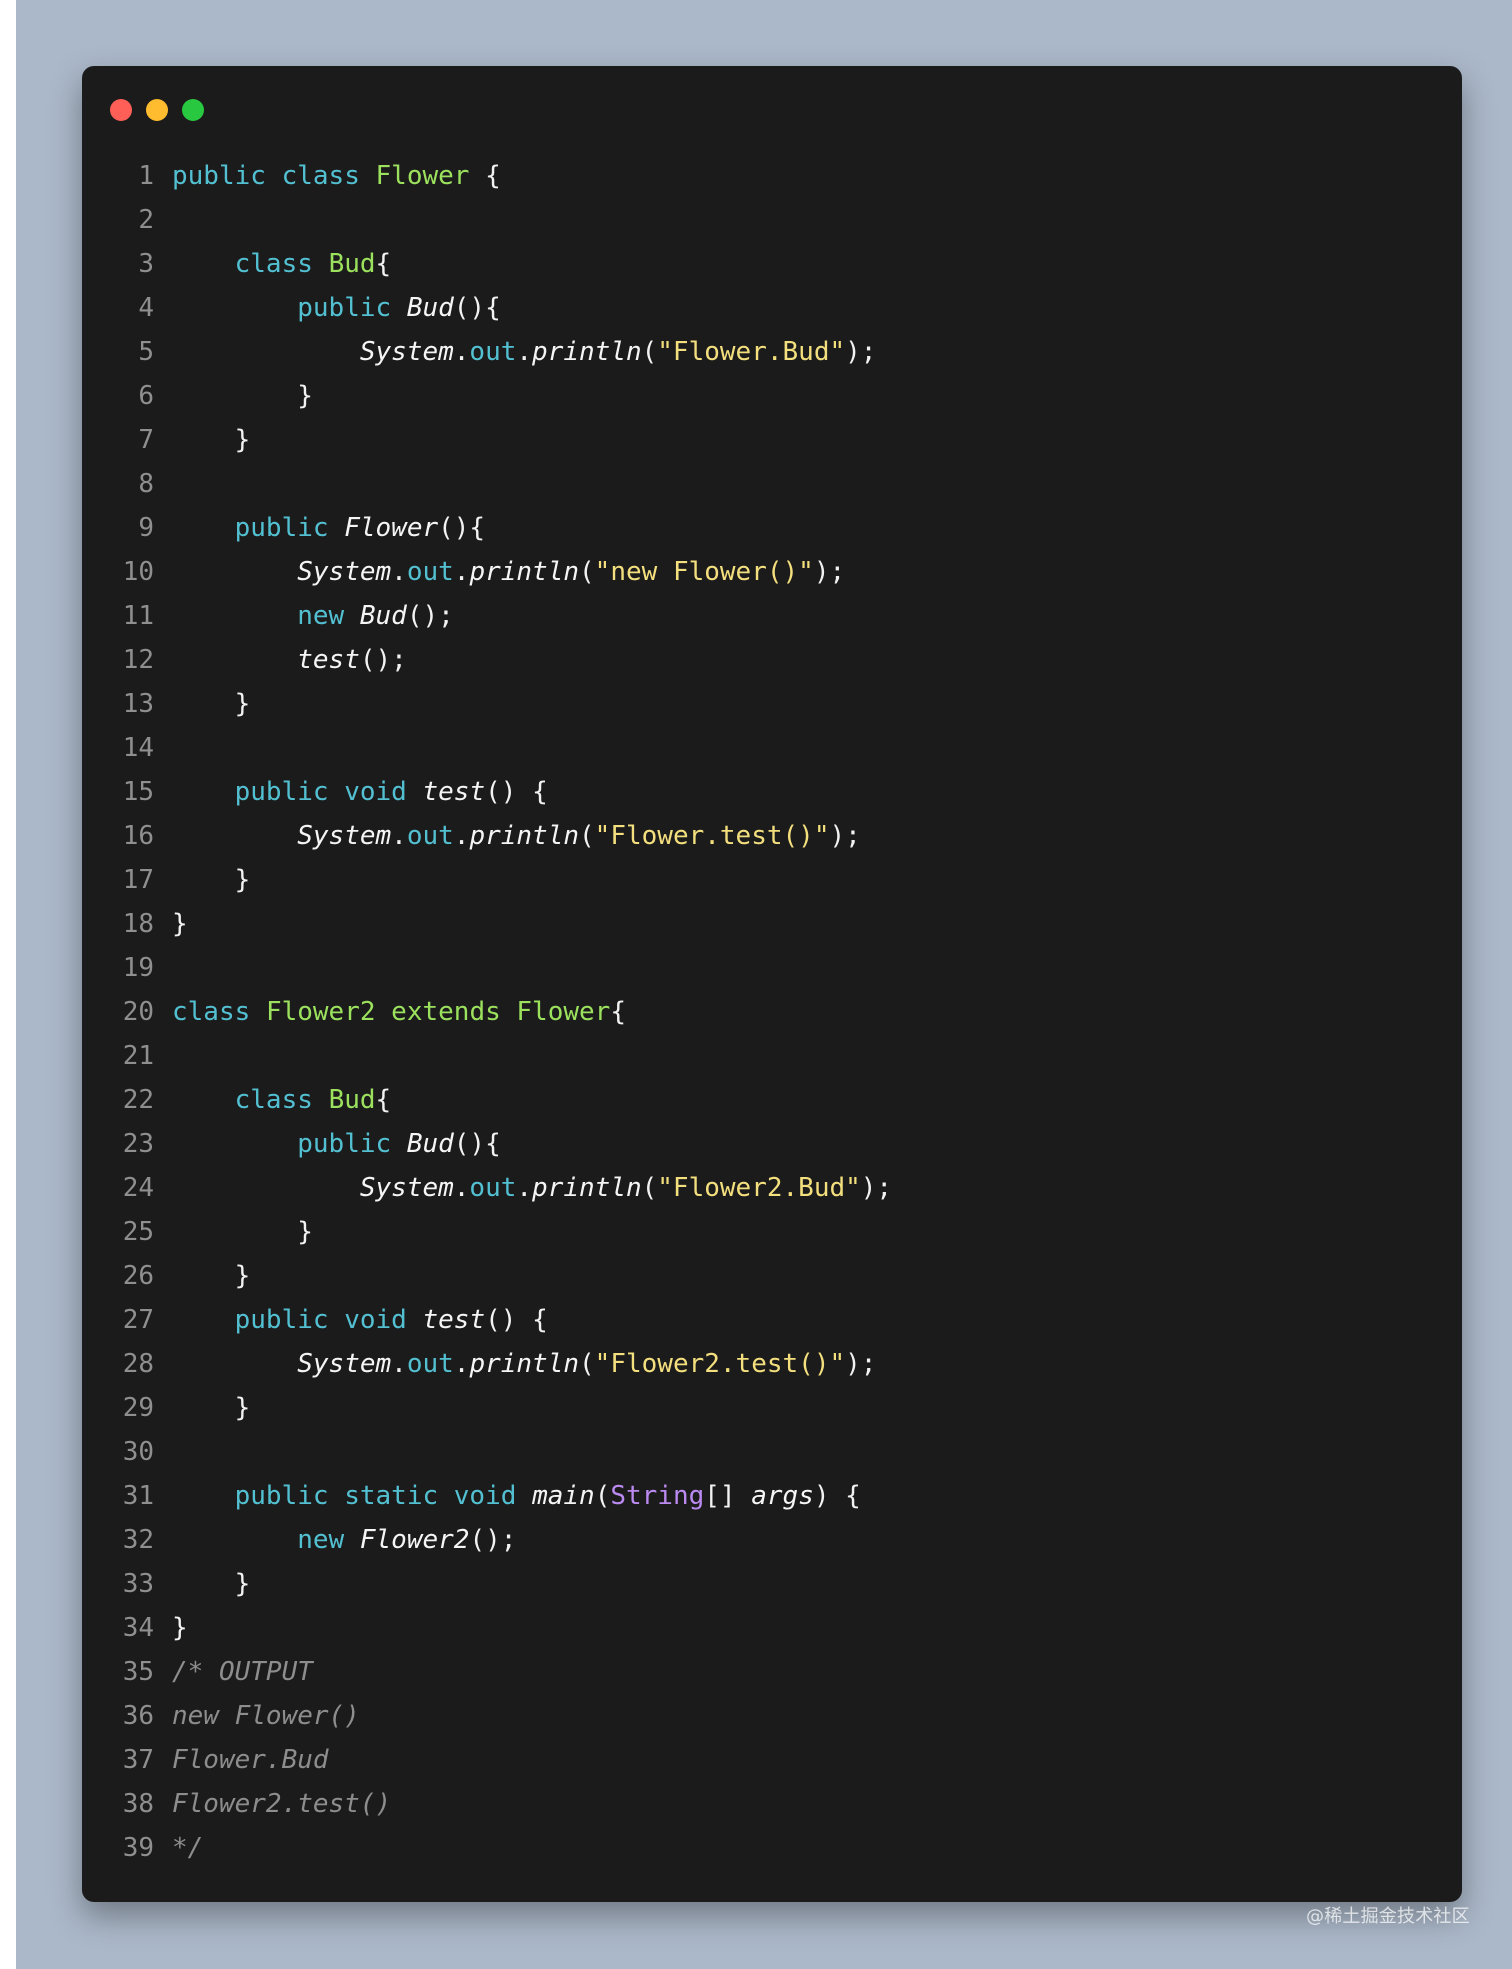 The width and height of the screenshot is (1512, 1969). I want to click on line-number: 4, so click(146, 308).